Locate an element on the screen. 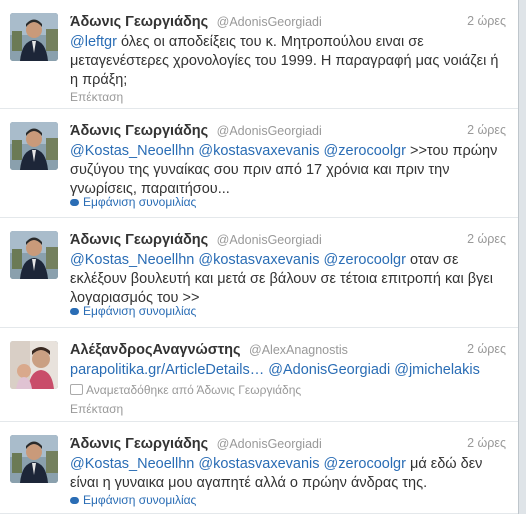 The height and width of the screenshot is (514, 526). author-fullname: ΑλέξανδροςΑναγνώστης is located at coordinates (155, 350).